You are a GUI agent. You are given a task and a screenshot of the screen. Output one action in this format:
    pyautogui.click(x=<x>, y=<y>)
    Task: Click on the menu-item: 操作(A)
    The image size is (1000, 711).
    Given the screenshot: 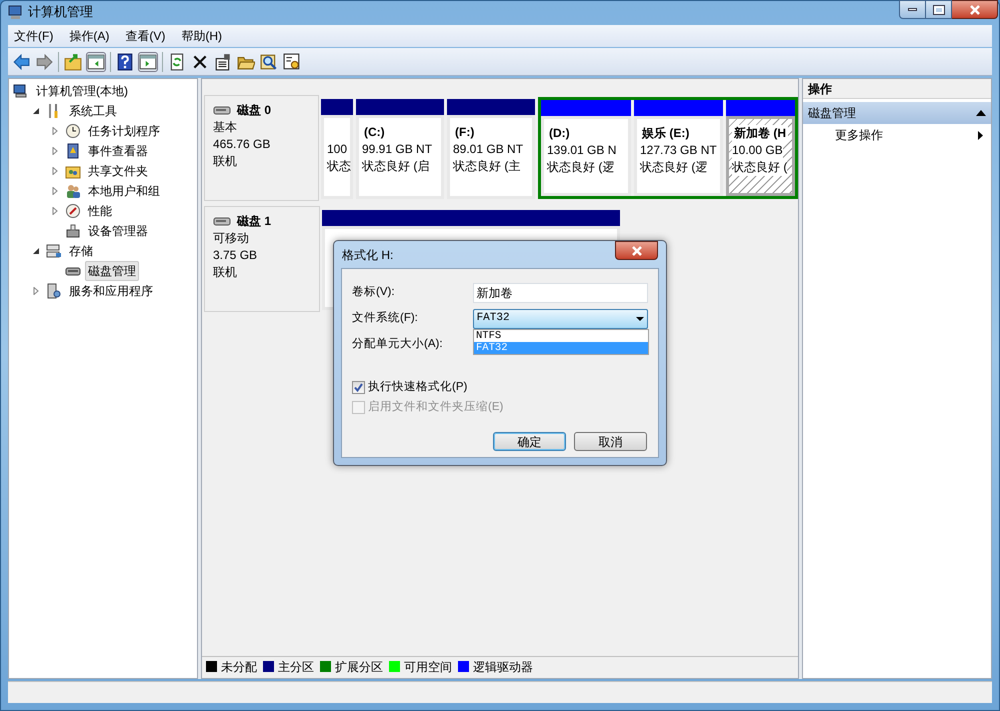 What is the action you would take?
    pyautogui.click(x=89, y=36)
    